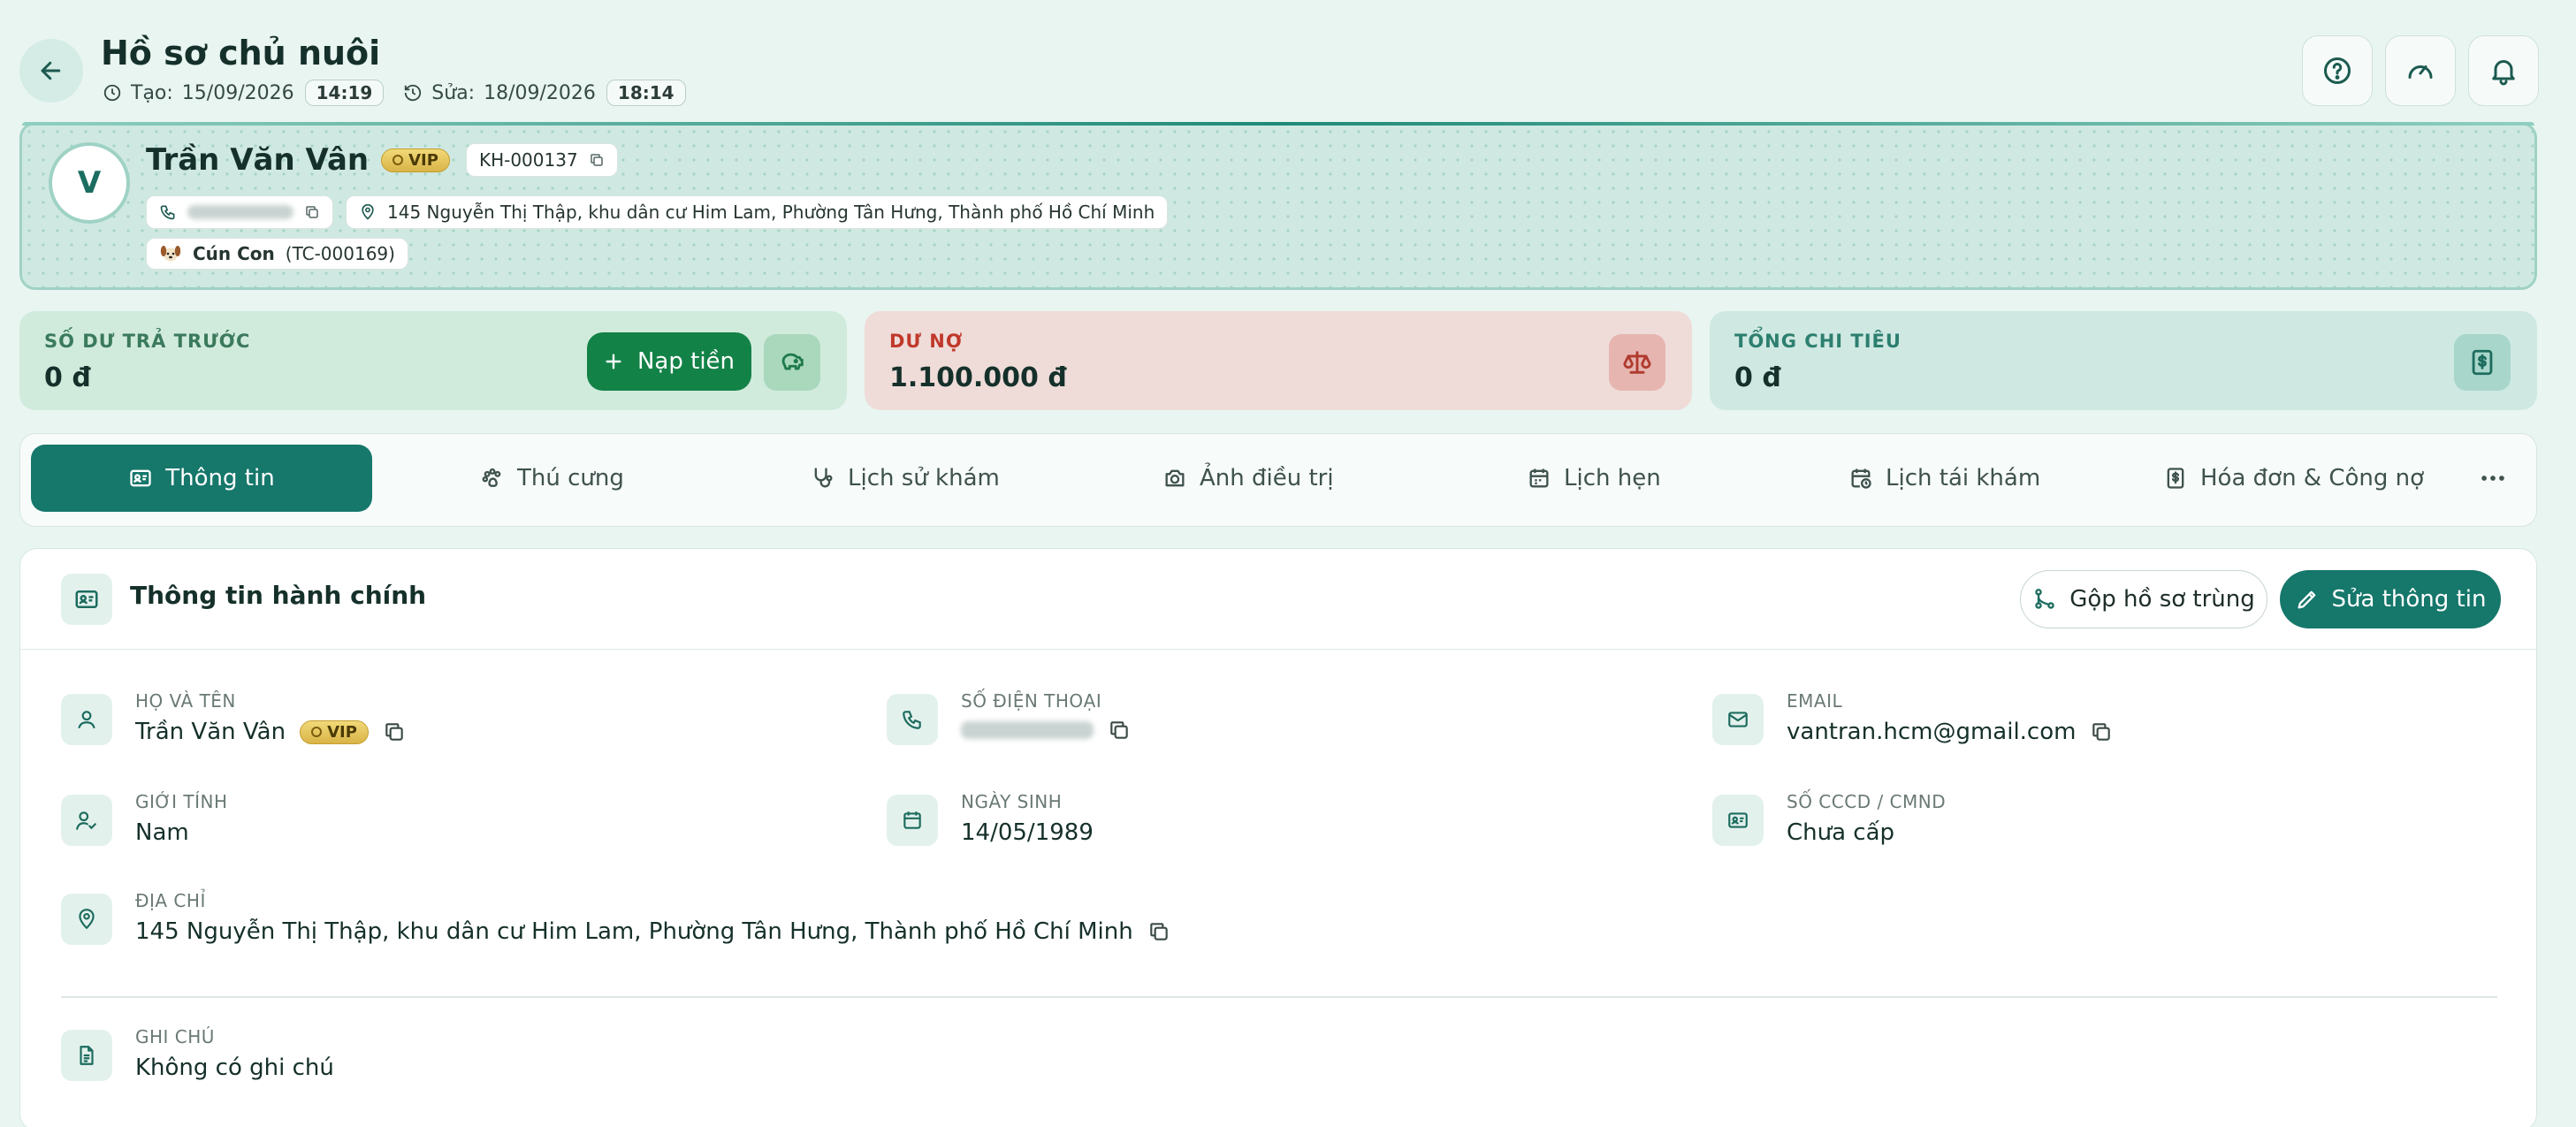 This screenshot has height=1127, width=2576. I want to click on merge-duplicates-button: Gộp hồ sơ trùng, so click(2143, 599).